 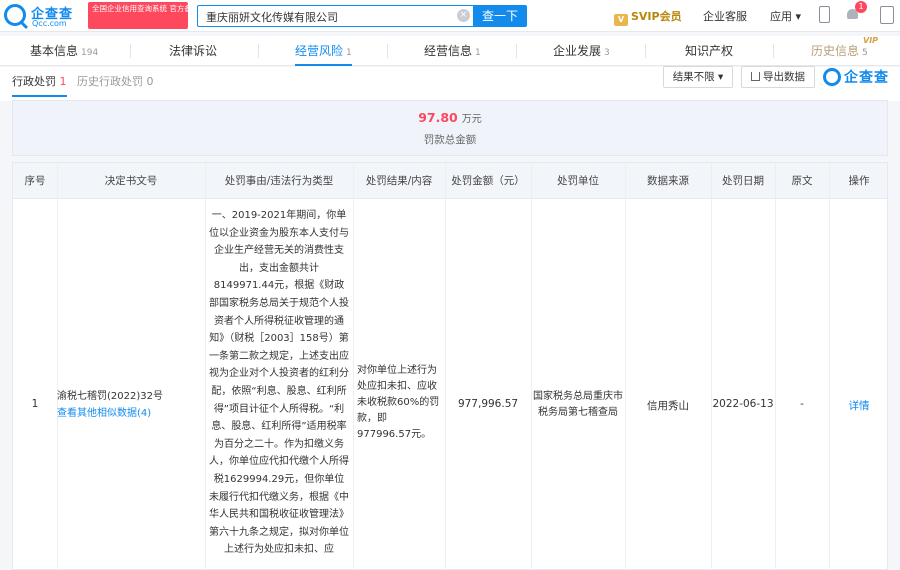 I want to click on col-header-index: 序号, so click(x=35, y=181).